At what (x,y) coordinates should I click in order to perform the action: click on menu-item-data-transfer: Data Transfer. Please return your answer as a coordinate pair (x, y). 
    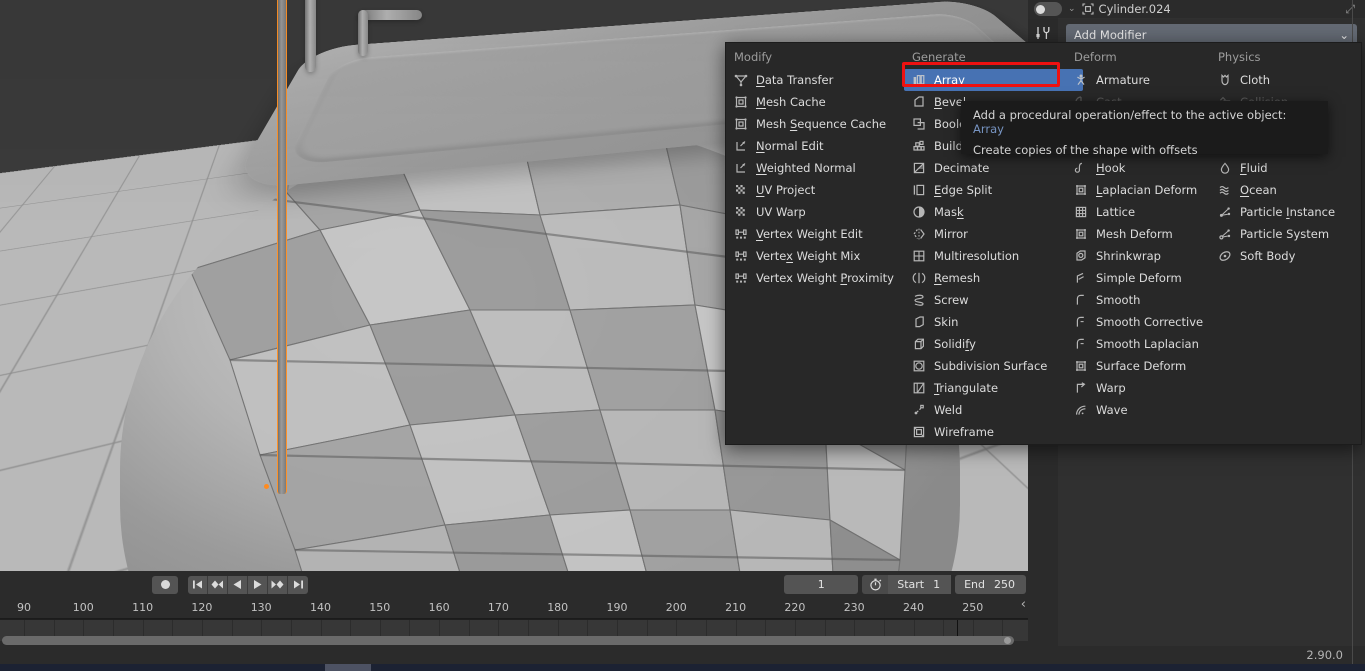
    Looking at the image, I should click on (817, 80).